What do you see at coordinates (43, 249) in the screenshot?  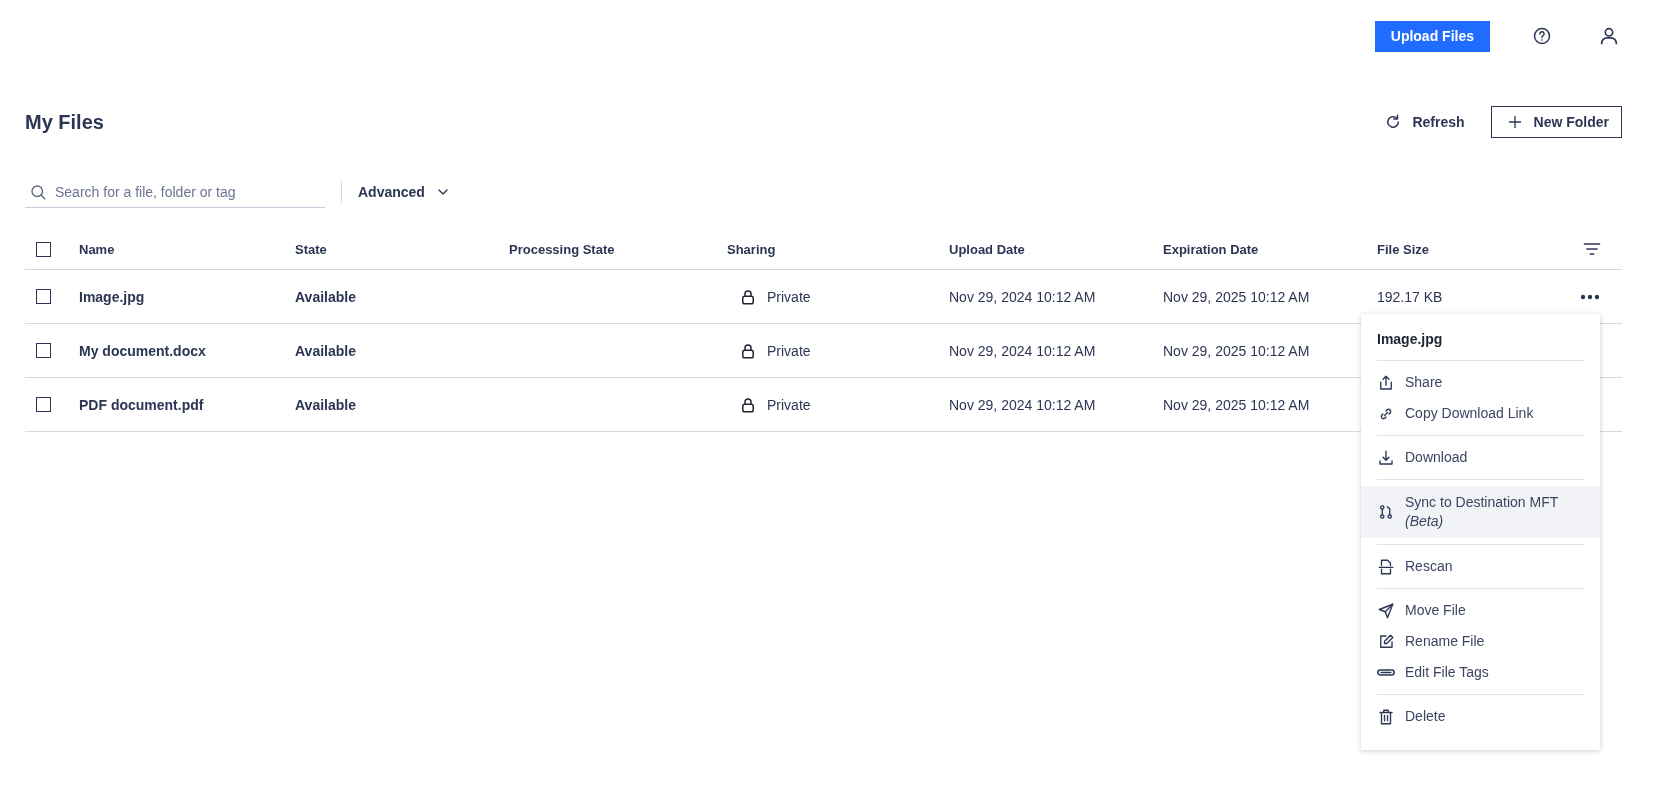 I see `select-all-checkbox` at bounding box center [43, 249].